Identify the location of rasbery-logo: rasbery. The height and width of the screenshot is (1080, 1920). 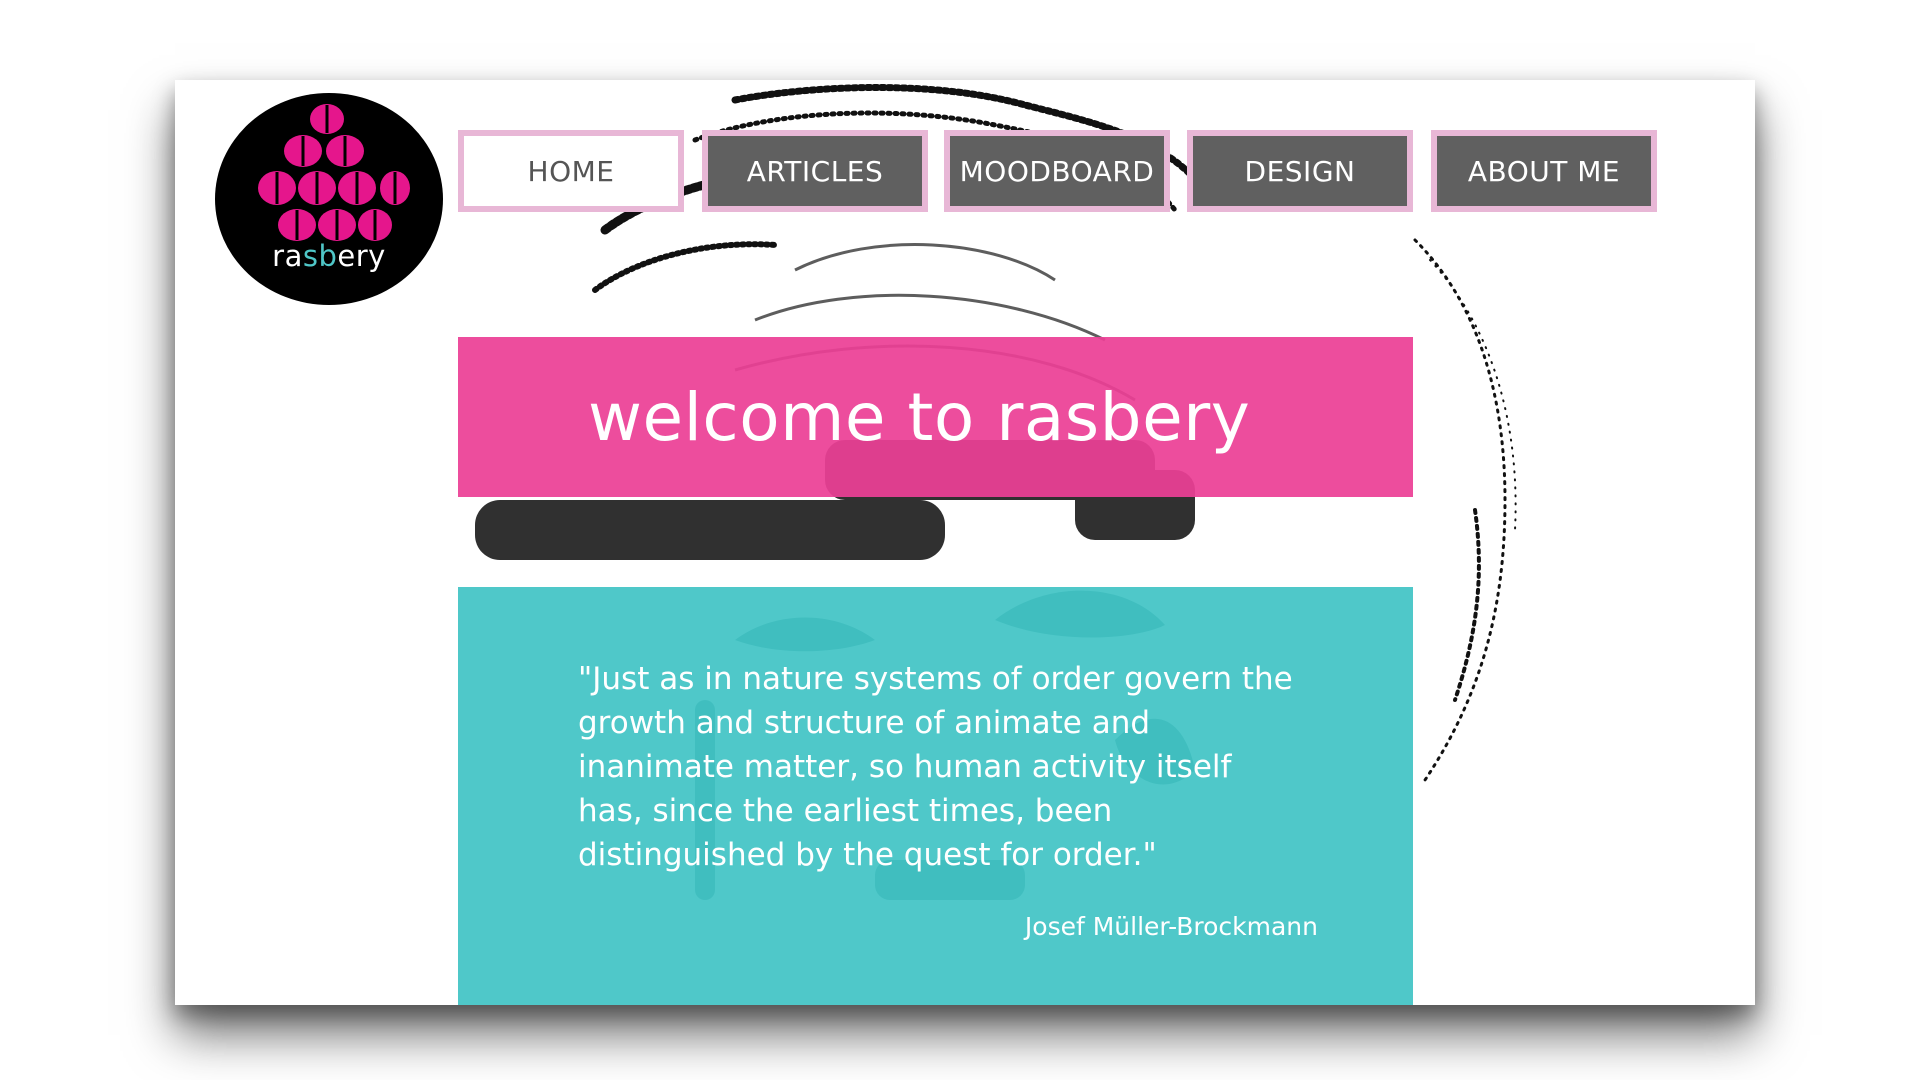
(329, 199).